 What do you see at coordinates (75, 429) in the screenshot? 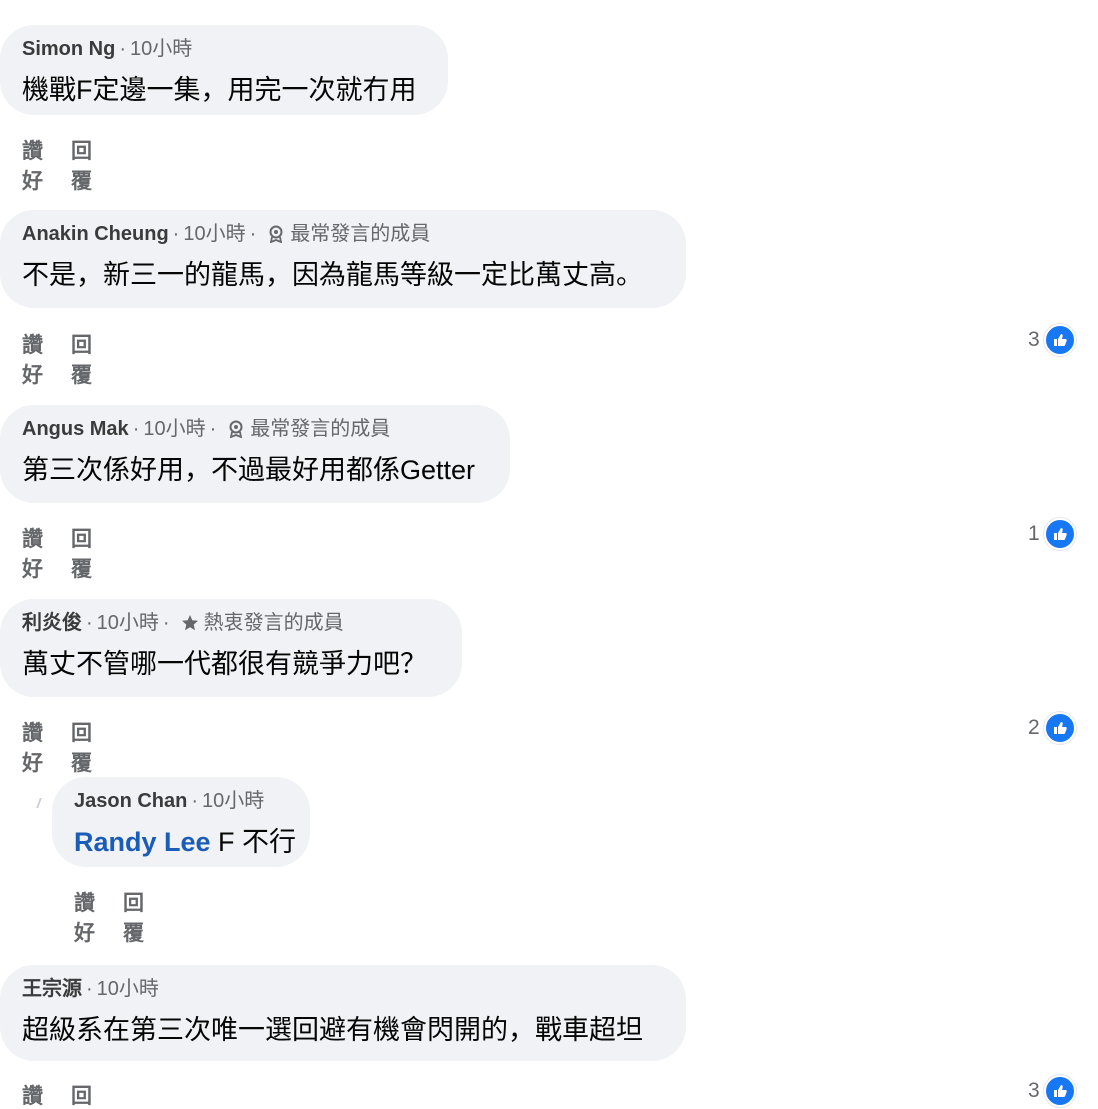
I see `comment-author: Angus Mak` at bounding box center [75, 429].